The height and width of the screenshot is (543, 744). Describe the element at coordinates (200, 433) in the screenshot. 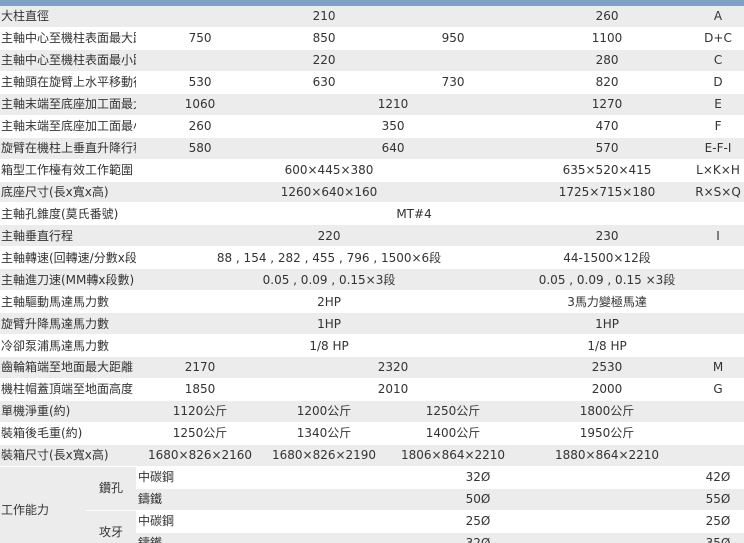

I see `value-cell: 1250公斤` at that location.